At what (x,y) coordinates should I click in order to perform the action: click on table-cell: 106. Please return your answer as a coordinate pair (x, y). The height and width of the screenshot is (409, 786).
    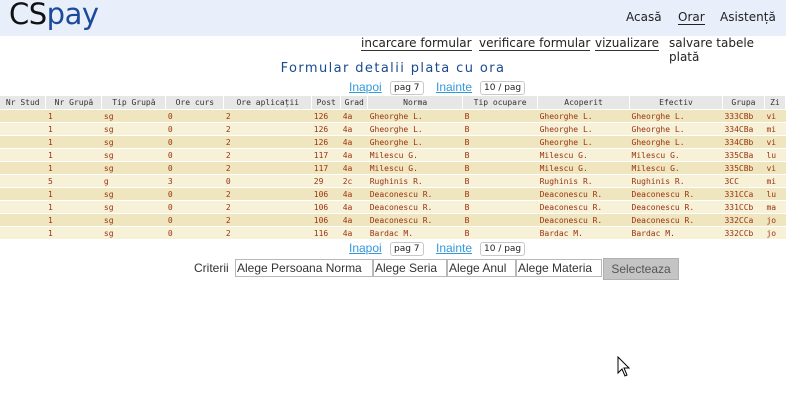
    Looking at the image, I should click on (326, 207).